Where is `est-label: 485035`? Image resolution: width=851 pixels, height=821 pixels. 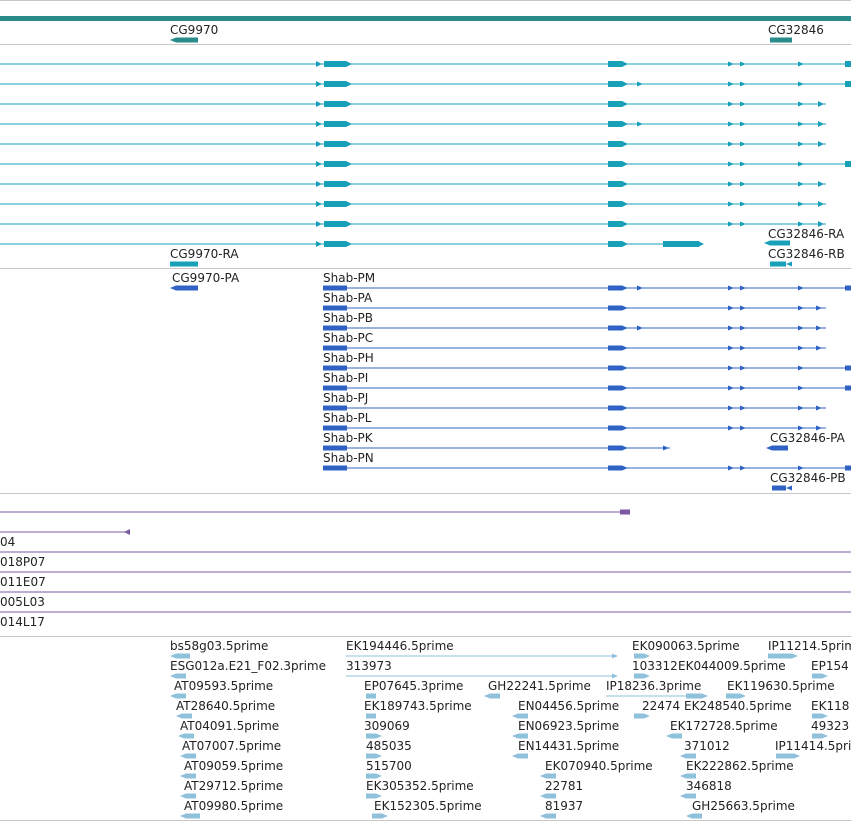 est-label: 485035 is located at coordinates (389, 746).